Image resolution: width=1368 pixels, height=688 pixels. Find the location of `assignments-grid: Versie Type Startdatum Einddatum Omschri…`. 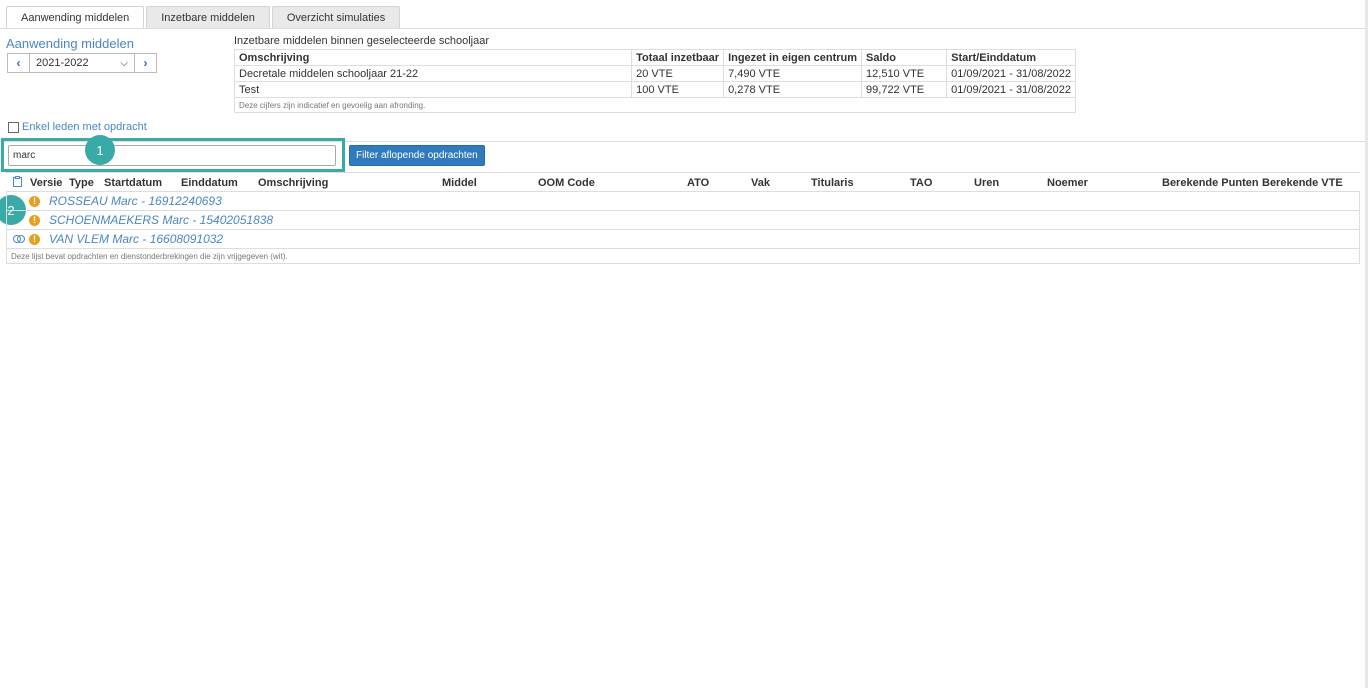

assignments-grid: Versie Type Startdatum Einddatum Omschri… is located at coordinates (683, 218).